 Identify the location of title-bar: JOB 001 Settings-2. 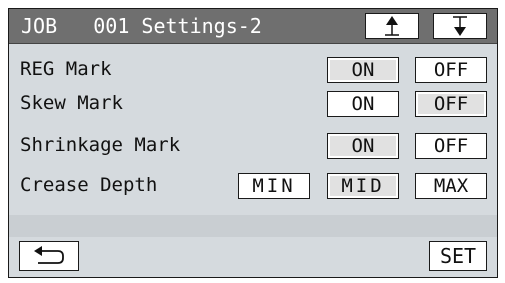
(253, 26).